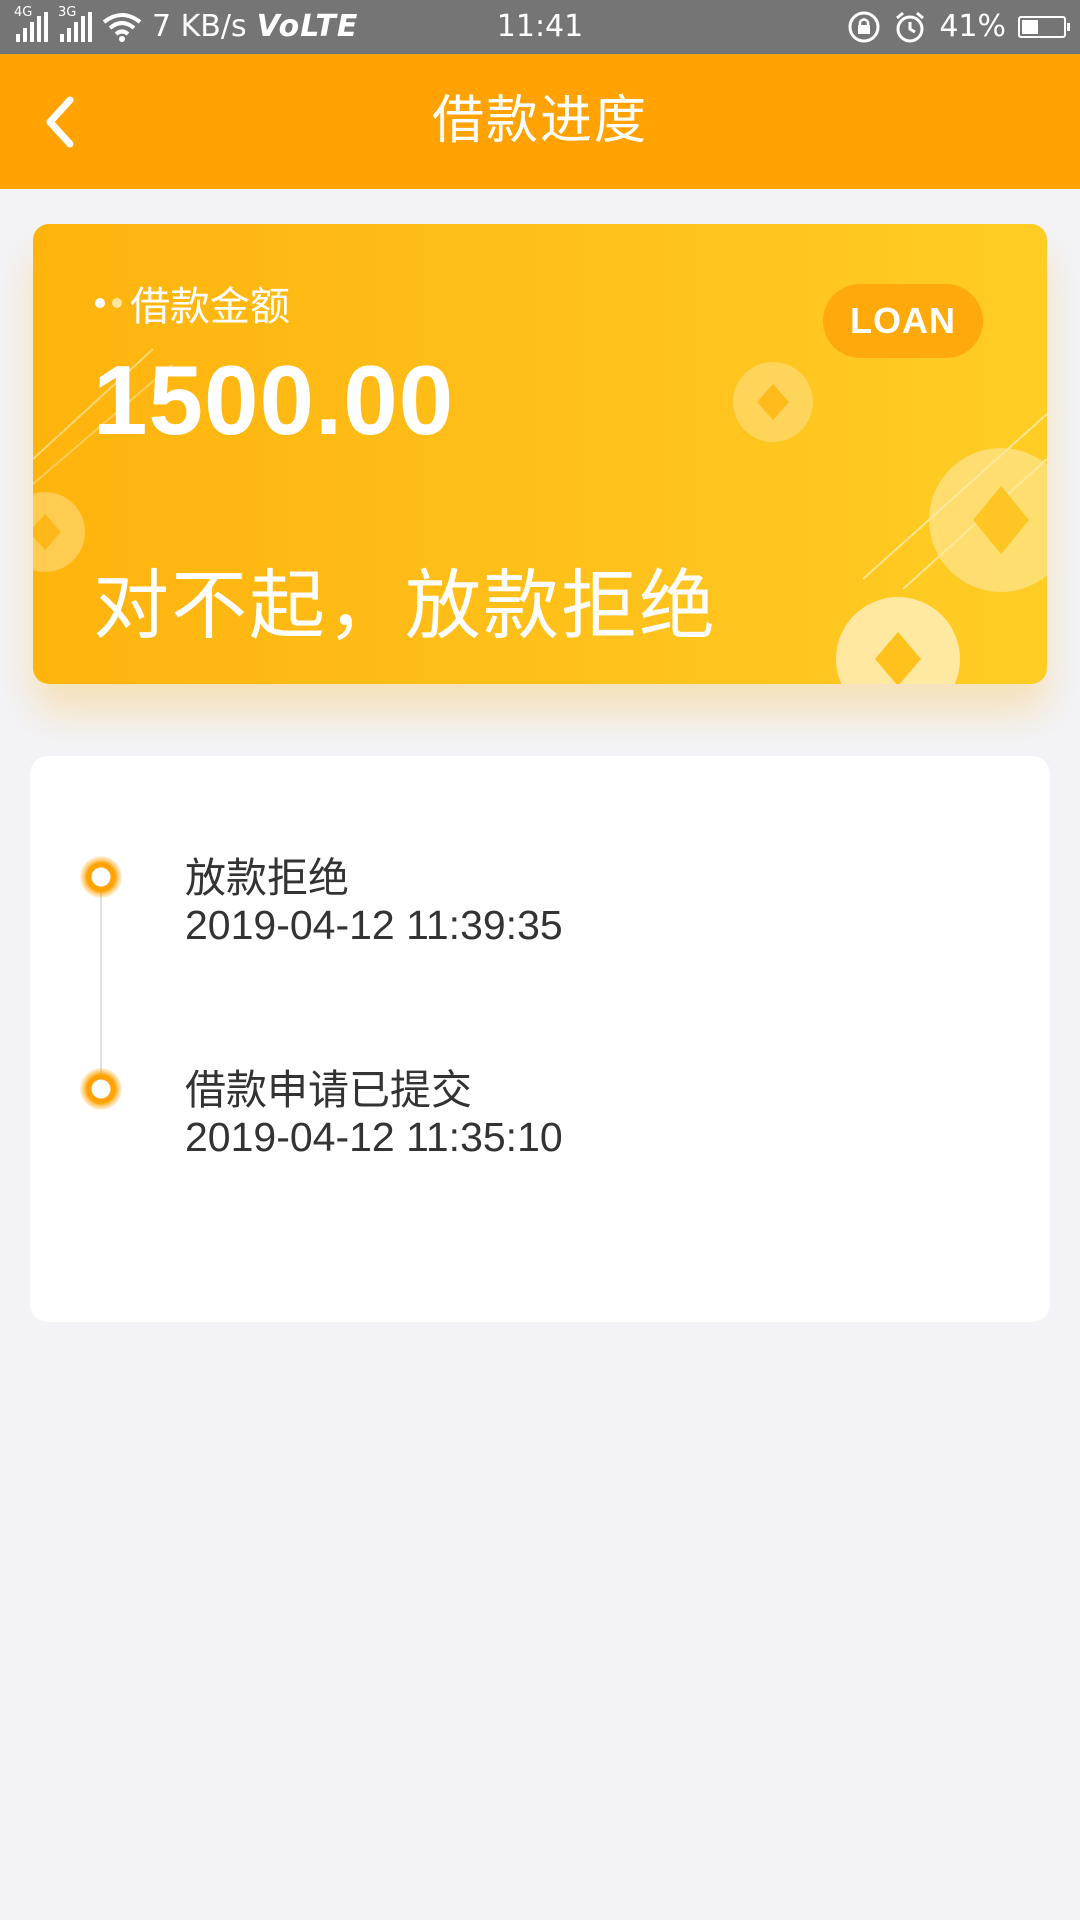 The height and width of the screenshot is (1920, 1080). I want to click on rotation-lock-icon, so click(864, 27).